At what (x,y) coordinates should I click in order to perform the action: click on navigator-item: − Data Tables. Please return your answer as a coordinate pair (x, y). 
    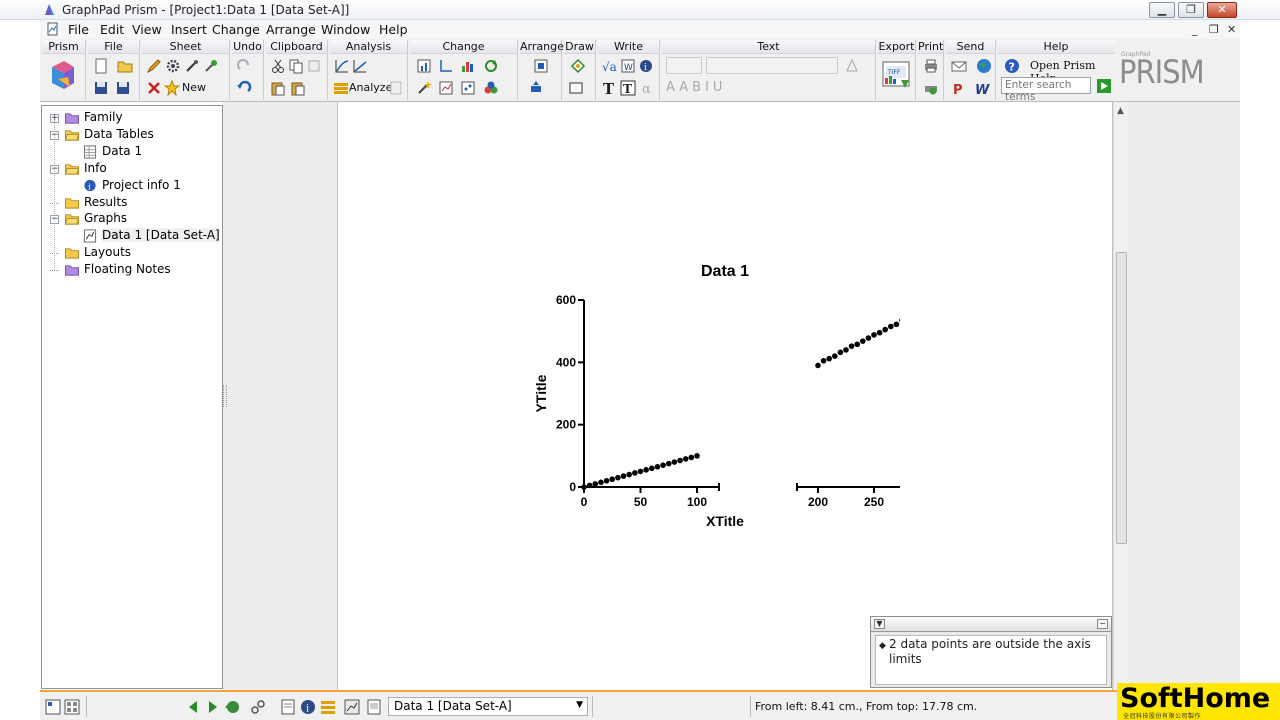
    Looking at the image, I should click on (132, 135).